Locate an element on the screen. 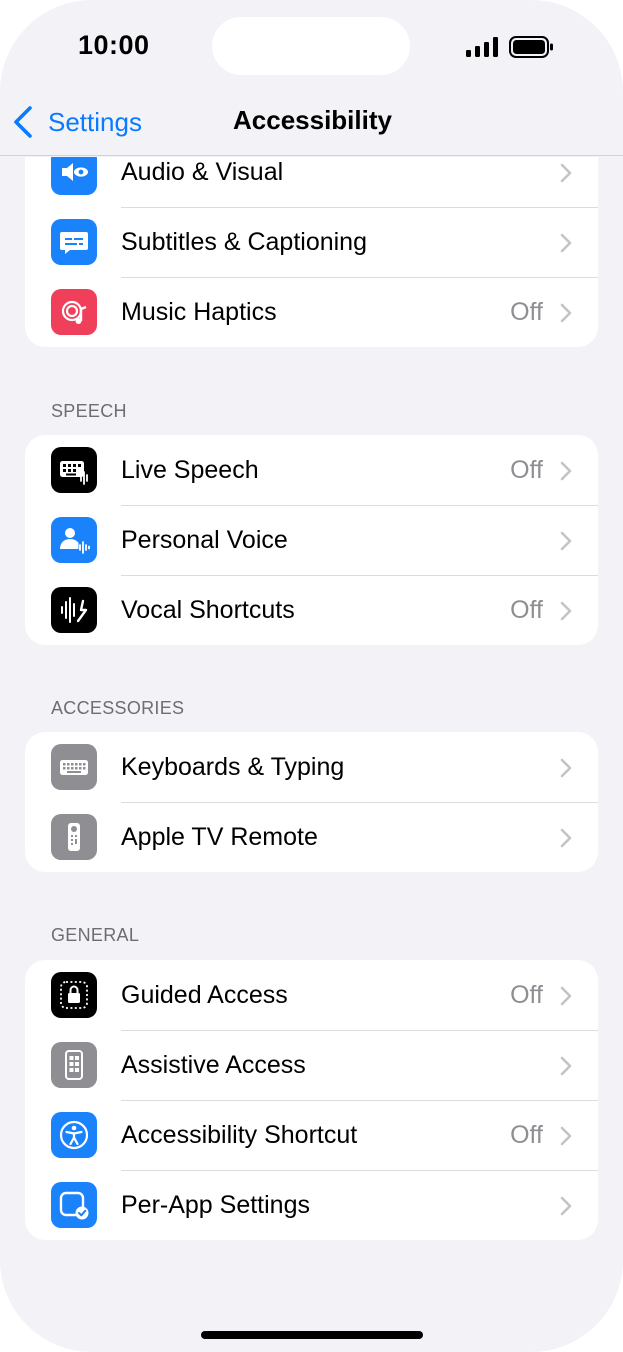 The width and height of the screenshot is (623, 1352). row-subtitles-captioning: Subtitles & Captioning is located at coordinates (311, 242).